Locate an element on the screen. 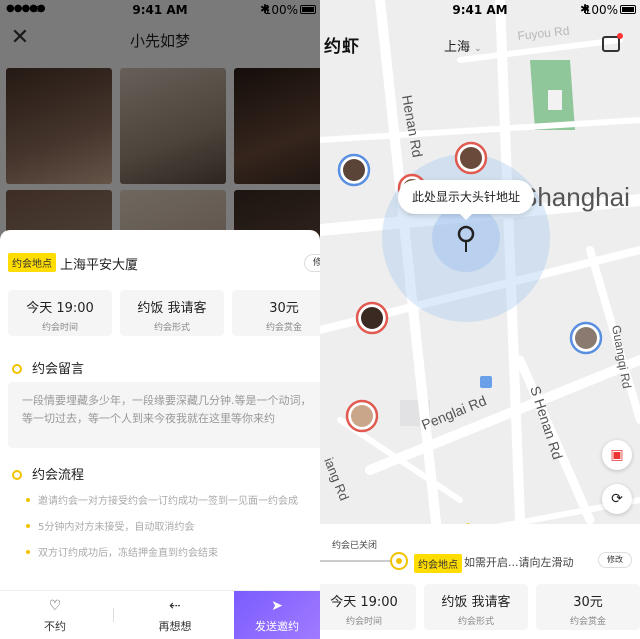  chevron-up-icon: ︿ is located at coordinates (468, 521).